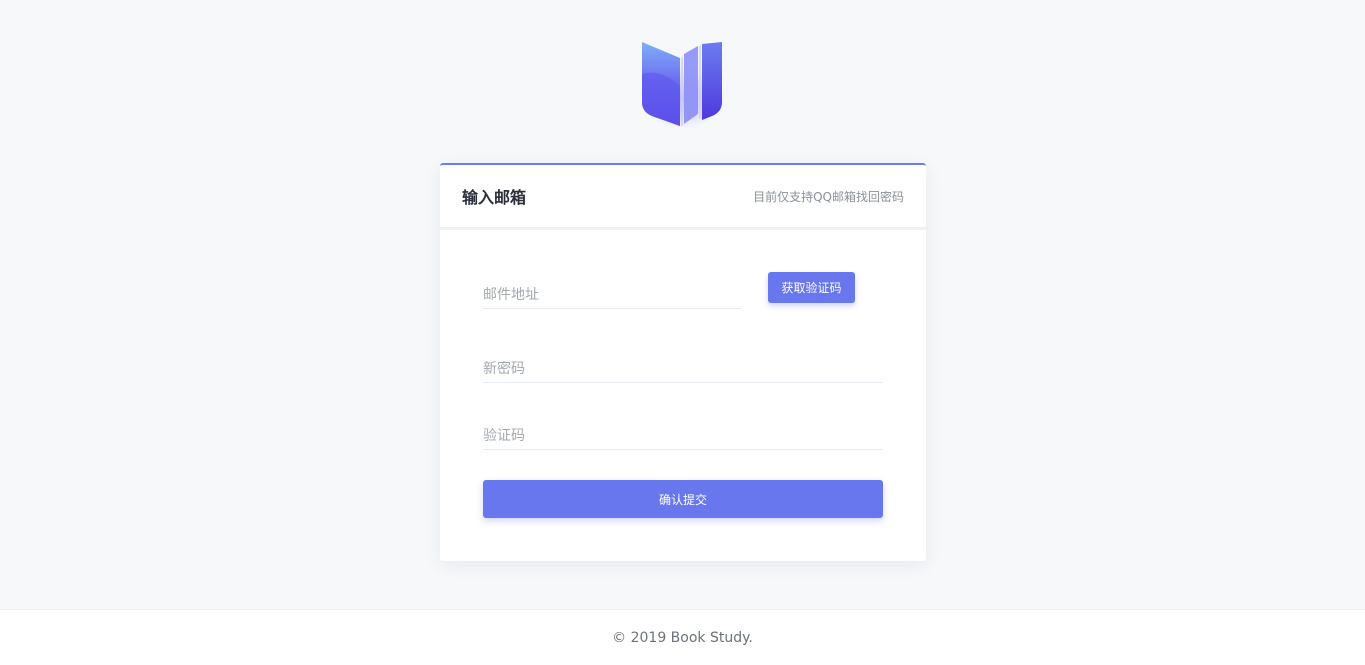 The image size is (1365, 665). Describe the element at coordinates (494, 197) in the screenshot. I see `card-title: 输入邮箱` at that location.